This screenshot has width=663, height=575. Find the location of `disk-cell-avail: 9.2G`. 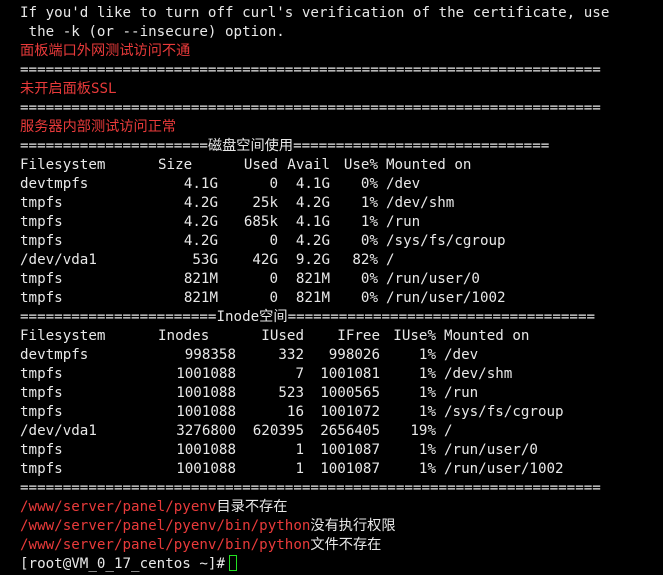

disk-cell-avail: 9.2G is located at coordinates (312, 260).